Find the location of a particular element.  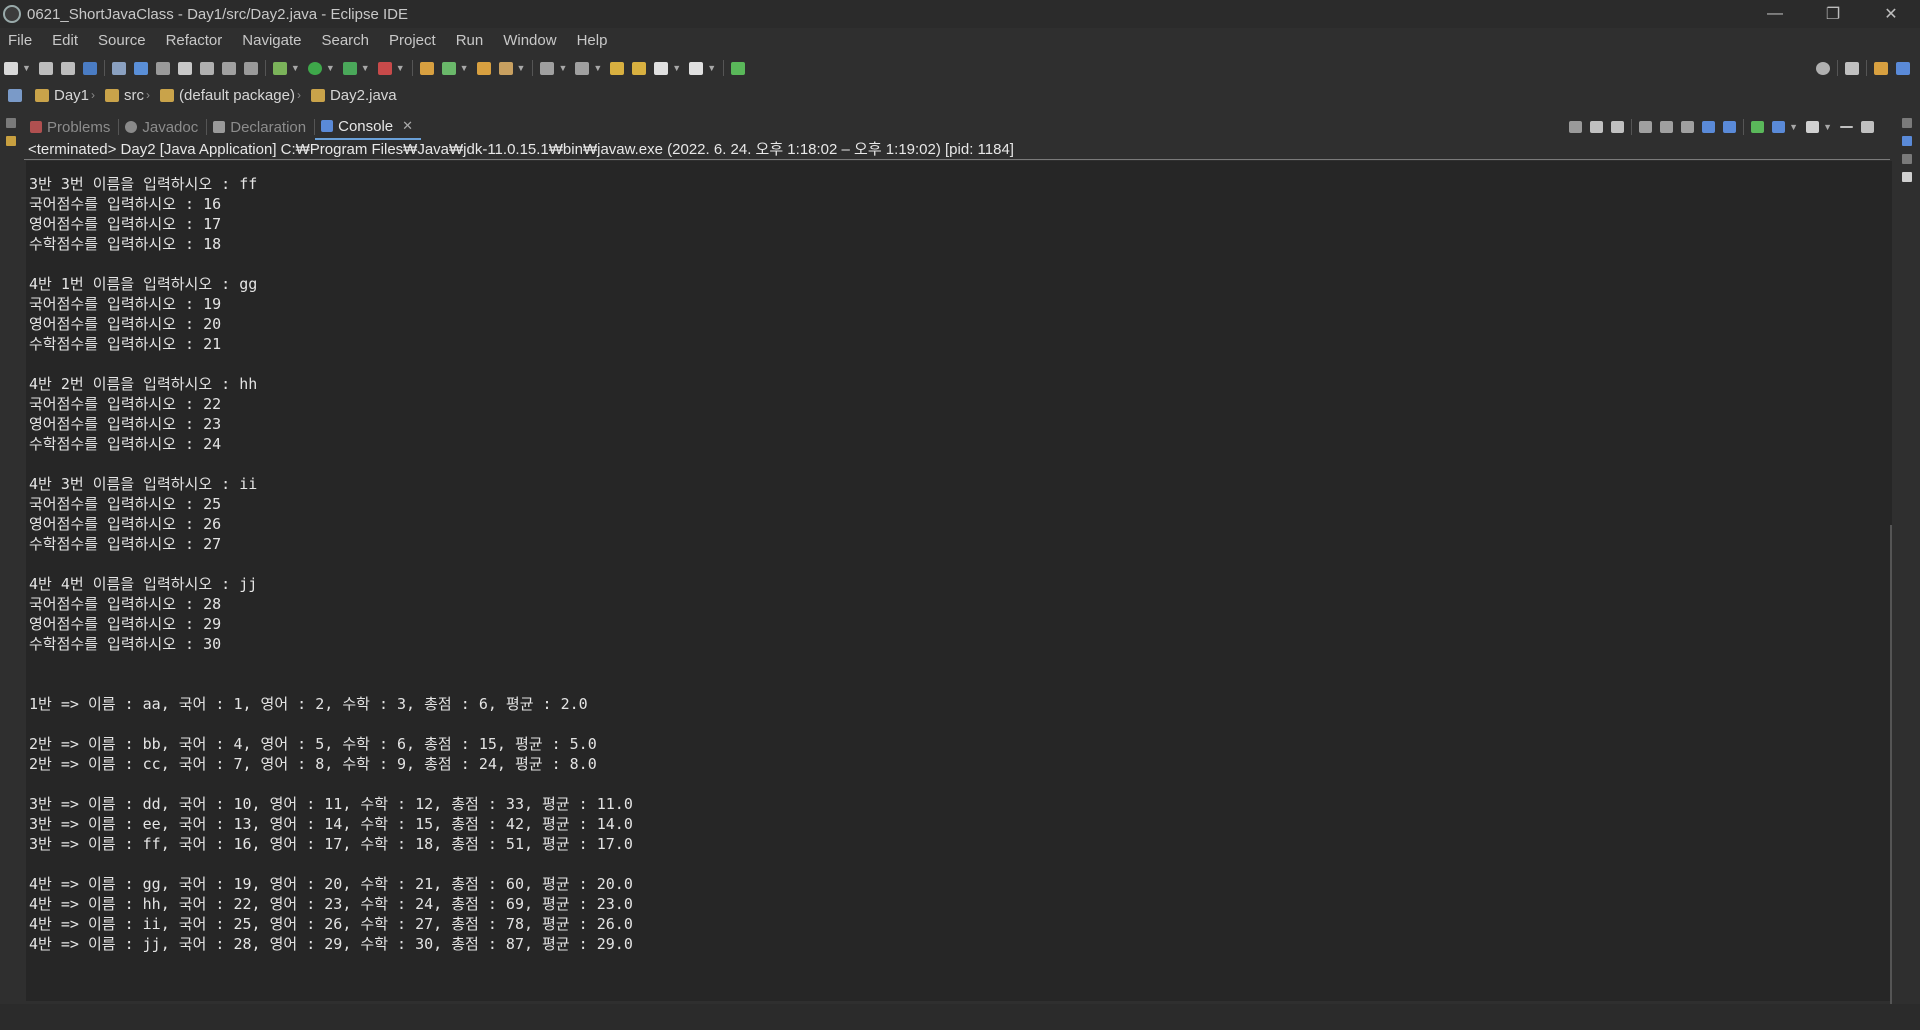

show-on-stderr-icon is located at coordinates (1730, 127).